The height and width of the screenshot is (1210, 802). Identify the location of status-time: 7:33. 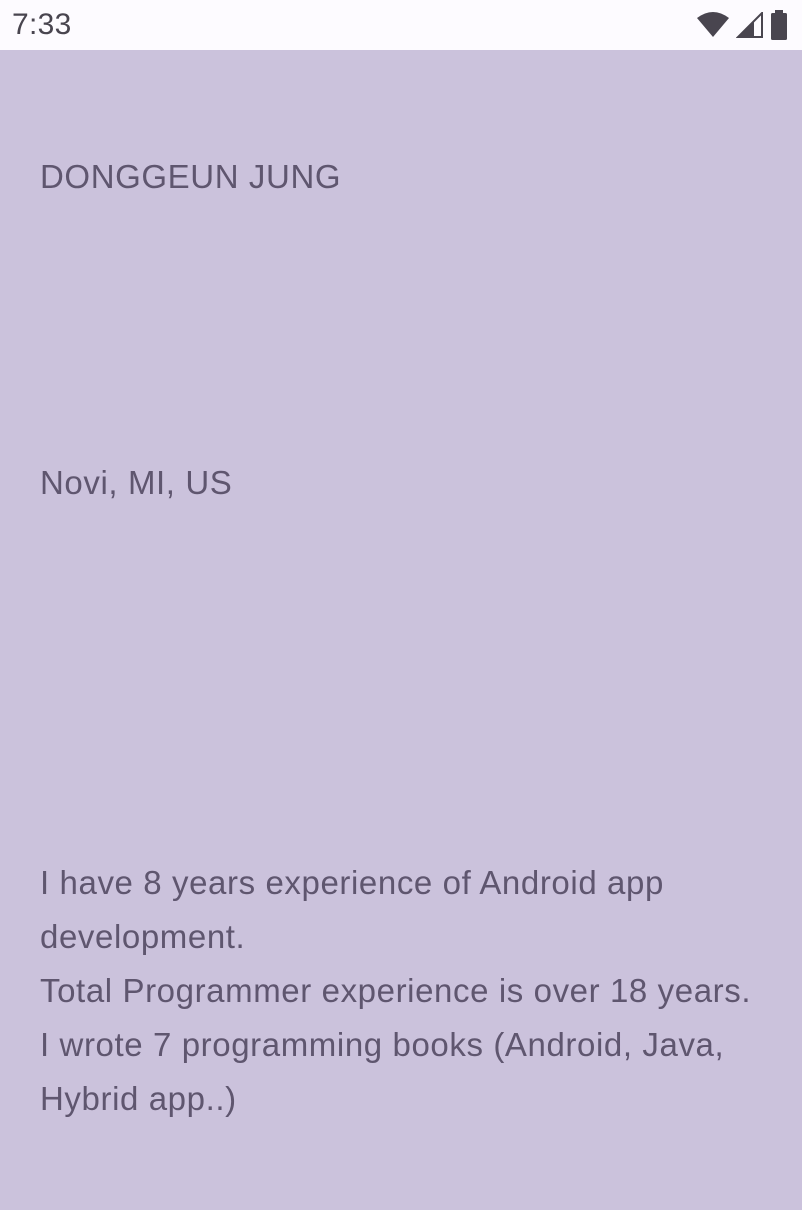
(42, 24).